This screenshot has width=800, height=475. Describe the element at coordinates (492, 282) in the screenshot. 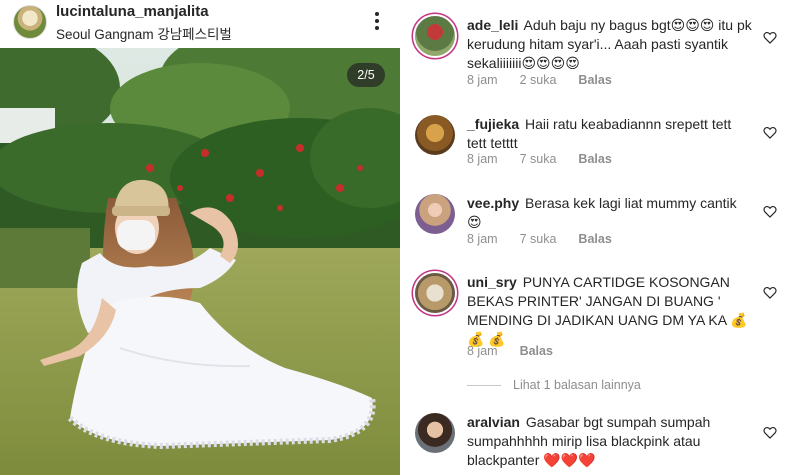

I see `comment-username: uni_sry` at that location.